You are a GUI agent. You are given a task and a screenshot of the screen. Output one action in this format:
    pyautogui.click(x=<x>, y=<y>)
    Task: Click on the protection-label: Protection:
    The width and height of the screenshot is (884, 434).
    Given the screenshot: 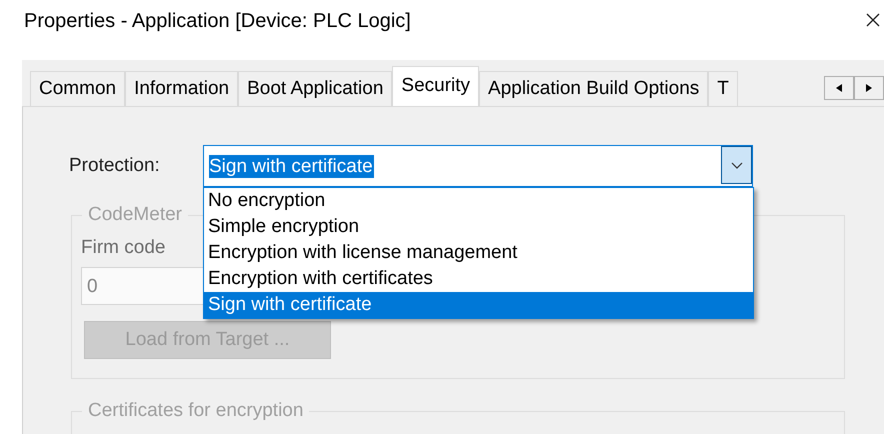 What is the action you would take?
    pyautogui.click(x=115, y=166)
    